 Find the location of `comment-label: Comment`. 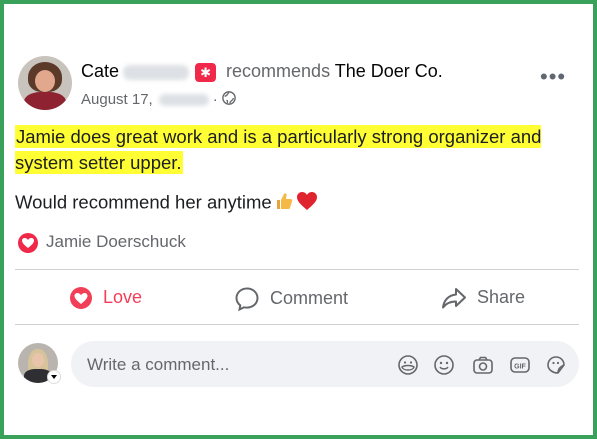

comment-label: Comment is located at coordinates (309, 297).